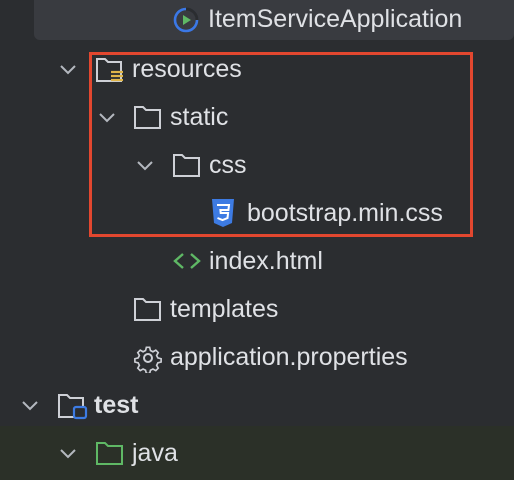 The width and height of the screenshot is (514, 480). I want to click on tree-item-index-html: index.html, so click(257, 261).